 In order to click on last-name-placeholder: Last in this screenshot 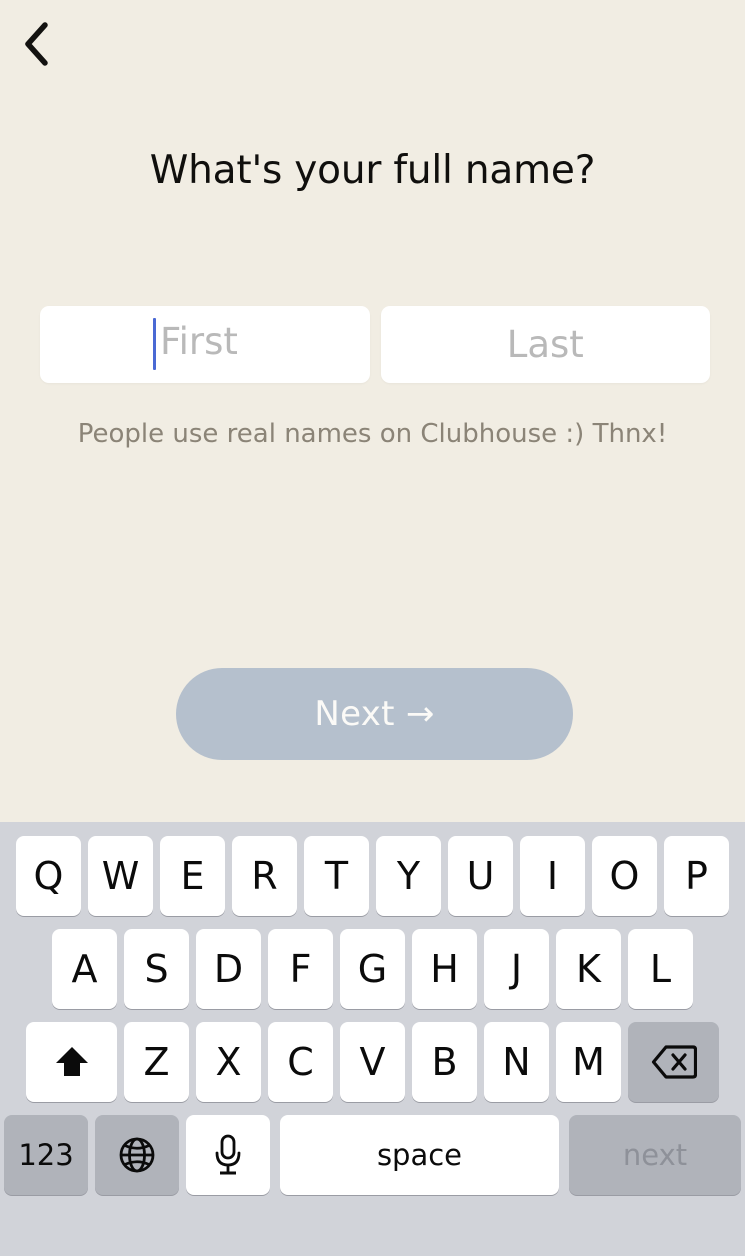, I will do `click(545, 344)`.